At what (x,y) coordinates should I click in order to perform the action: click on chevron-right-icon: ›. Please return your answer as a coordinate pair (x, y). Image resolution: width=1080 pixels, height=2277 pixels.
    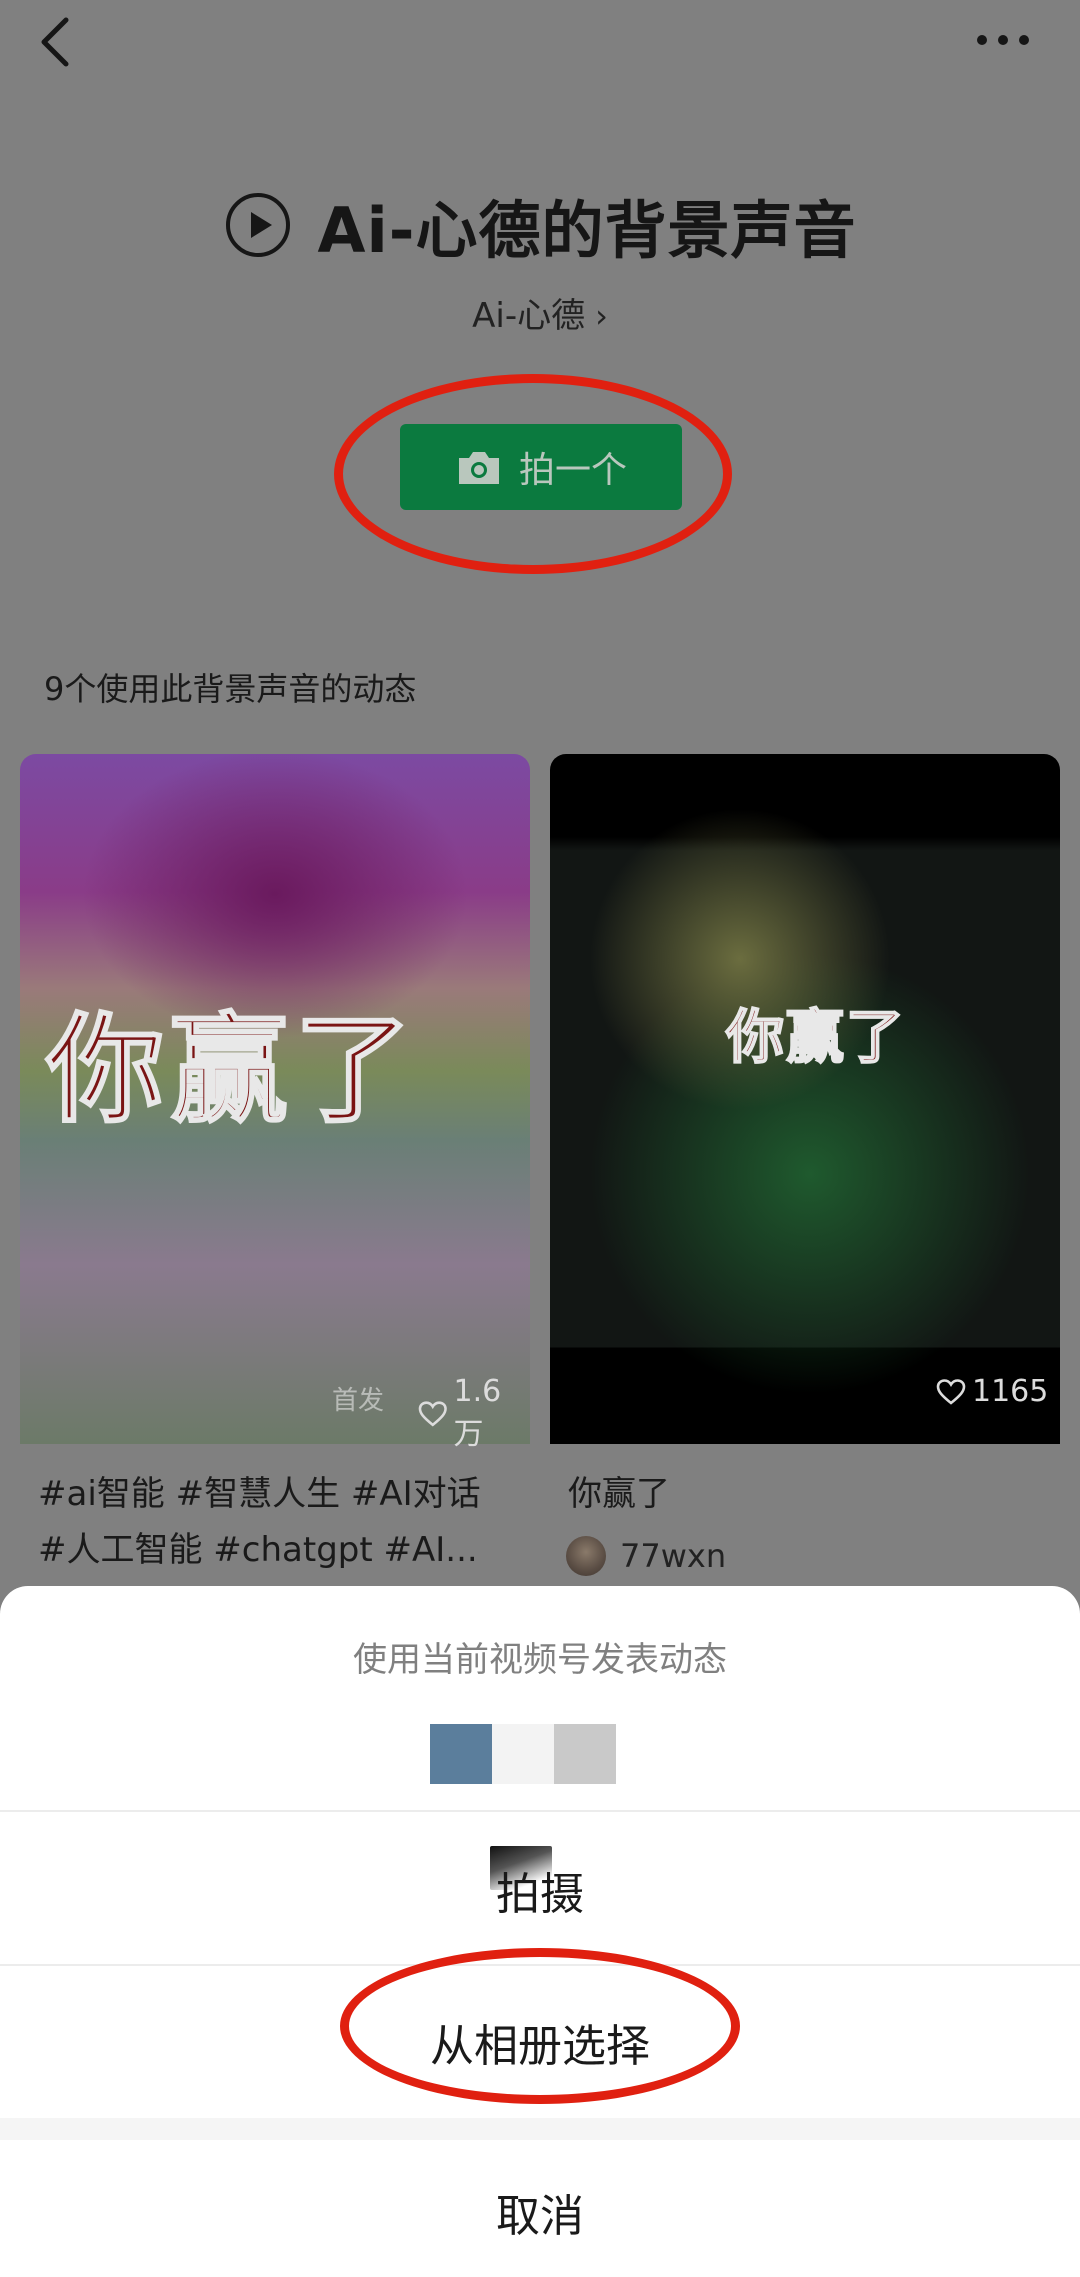
    Looking at the image, I should click on (601, 316).